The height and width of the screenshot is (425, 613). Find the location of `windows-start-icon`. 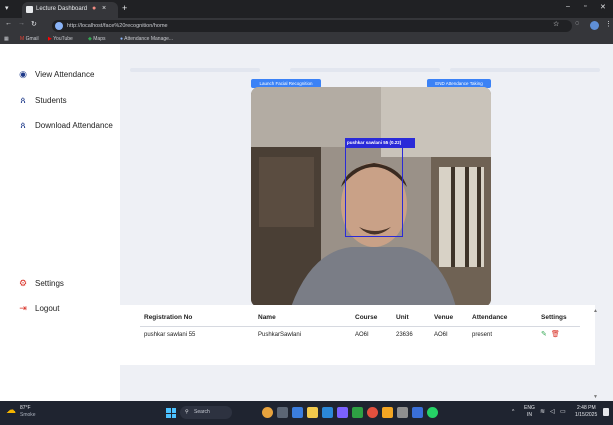

windows-start-icon is located at coordinates (171, 413).